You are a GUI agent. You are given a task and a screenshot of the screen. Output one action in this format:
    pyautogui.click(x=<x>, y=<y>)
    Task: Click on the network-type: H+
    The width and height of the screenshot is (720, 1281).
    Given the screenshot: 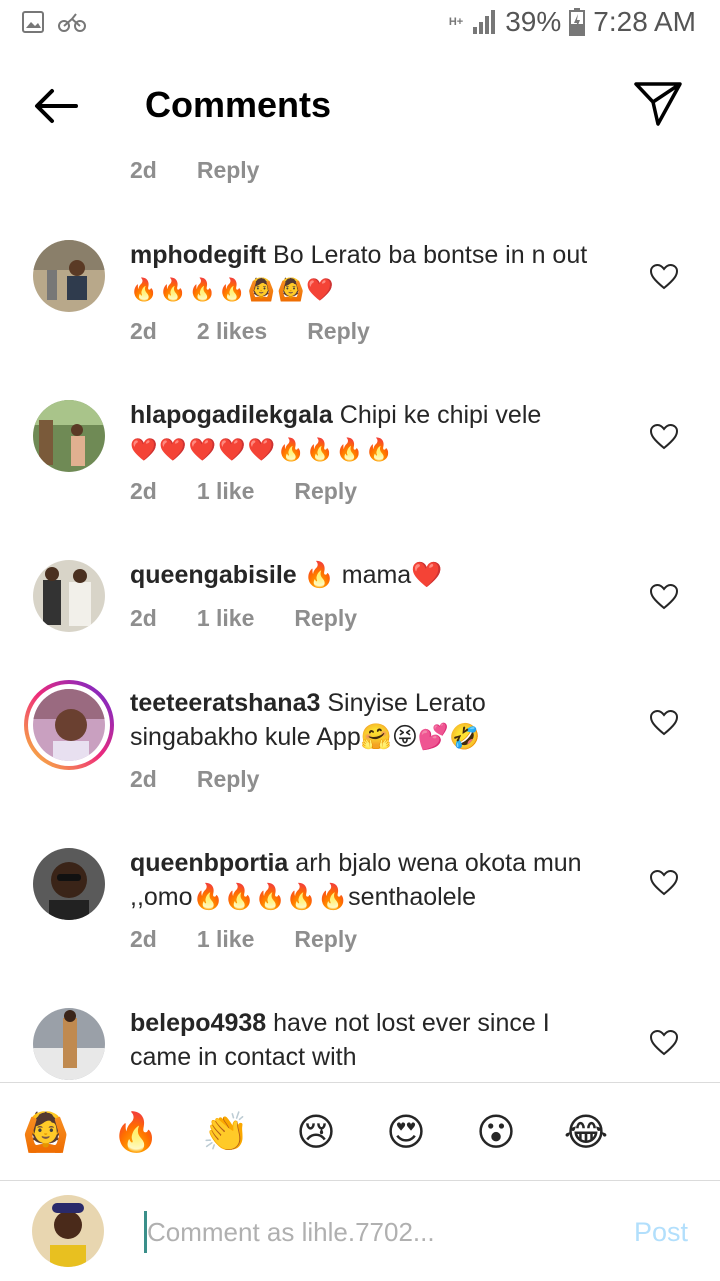 What is the action you would take?
    pyautogui.click(x=456, y=22)
    